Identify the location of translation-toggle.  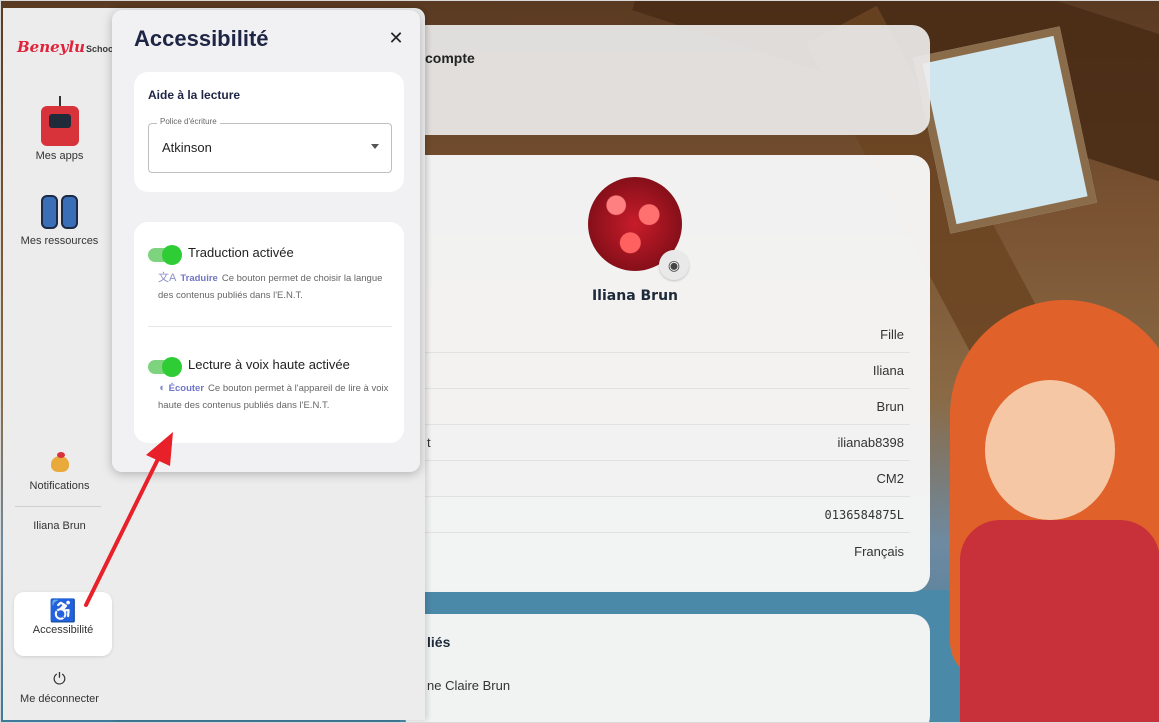
(165, 255).